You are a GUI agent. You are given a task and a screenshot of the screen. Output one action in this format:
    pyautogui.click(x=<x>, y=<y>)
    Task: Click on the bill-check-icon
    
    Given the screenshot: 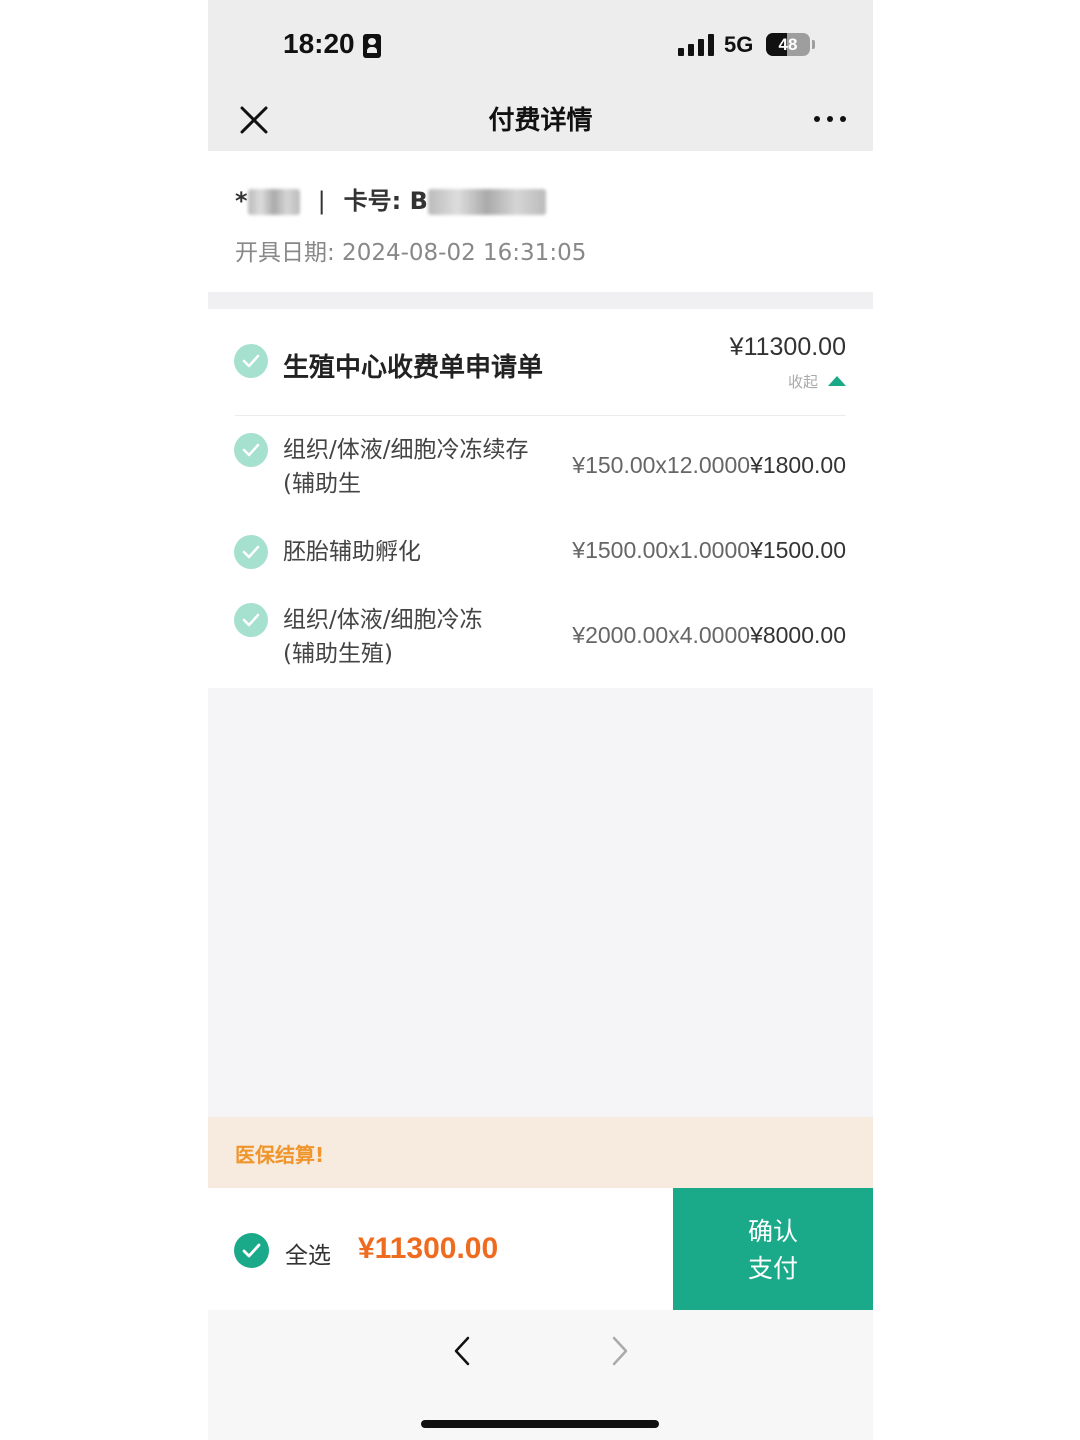 What is the action you would take?
    pyautogui.click(x=251, y=361)
    